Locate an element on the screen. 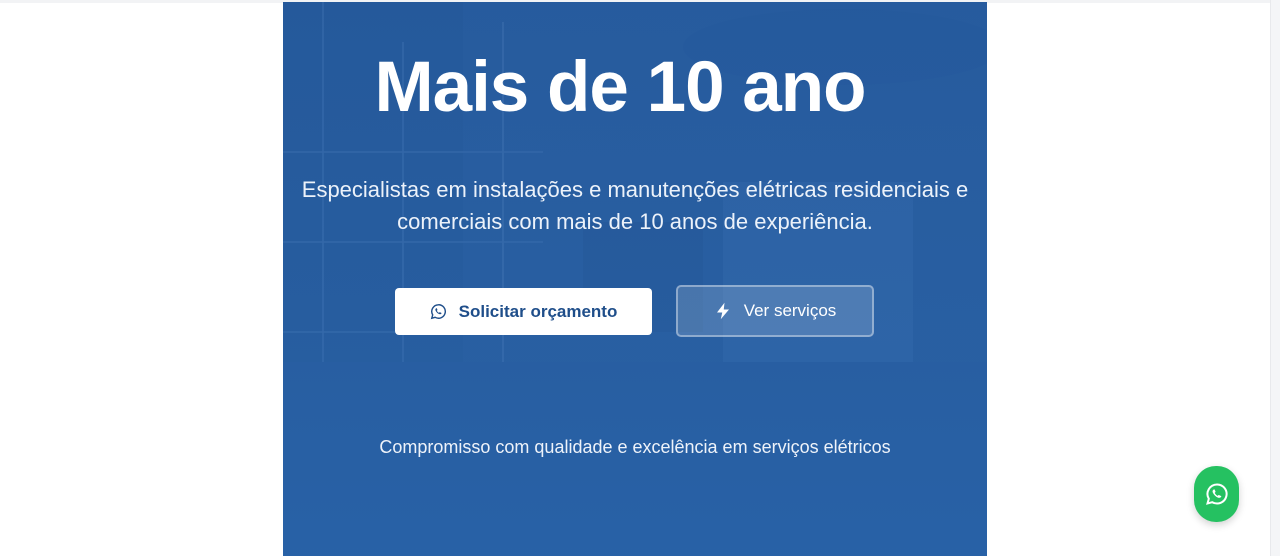 The width and height of the screenshot is (1280, 556). view-services-button: Ver serviços is located at coordinates (775, 311).